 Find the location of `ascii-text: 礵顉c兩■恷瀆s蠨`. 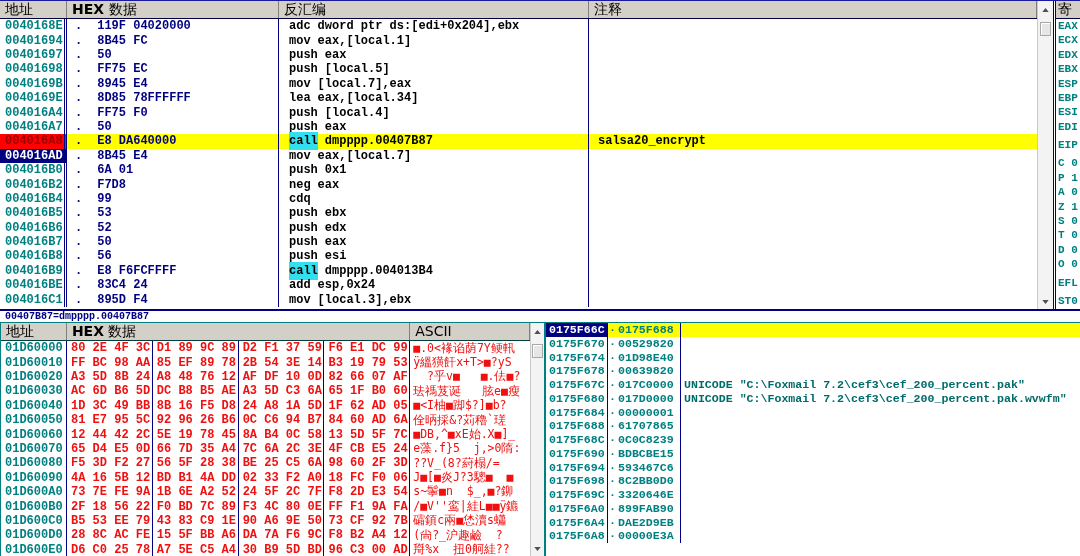

ascii-text: 礵顉c兩■恷瀆s蠨 is located at coordinates (460, 521).